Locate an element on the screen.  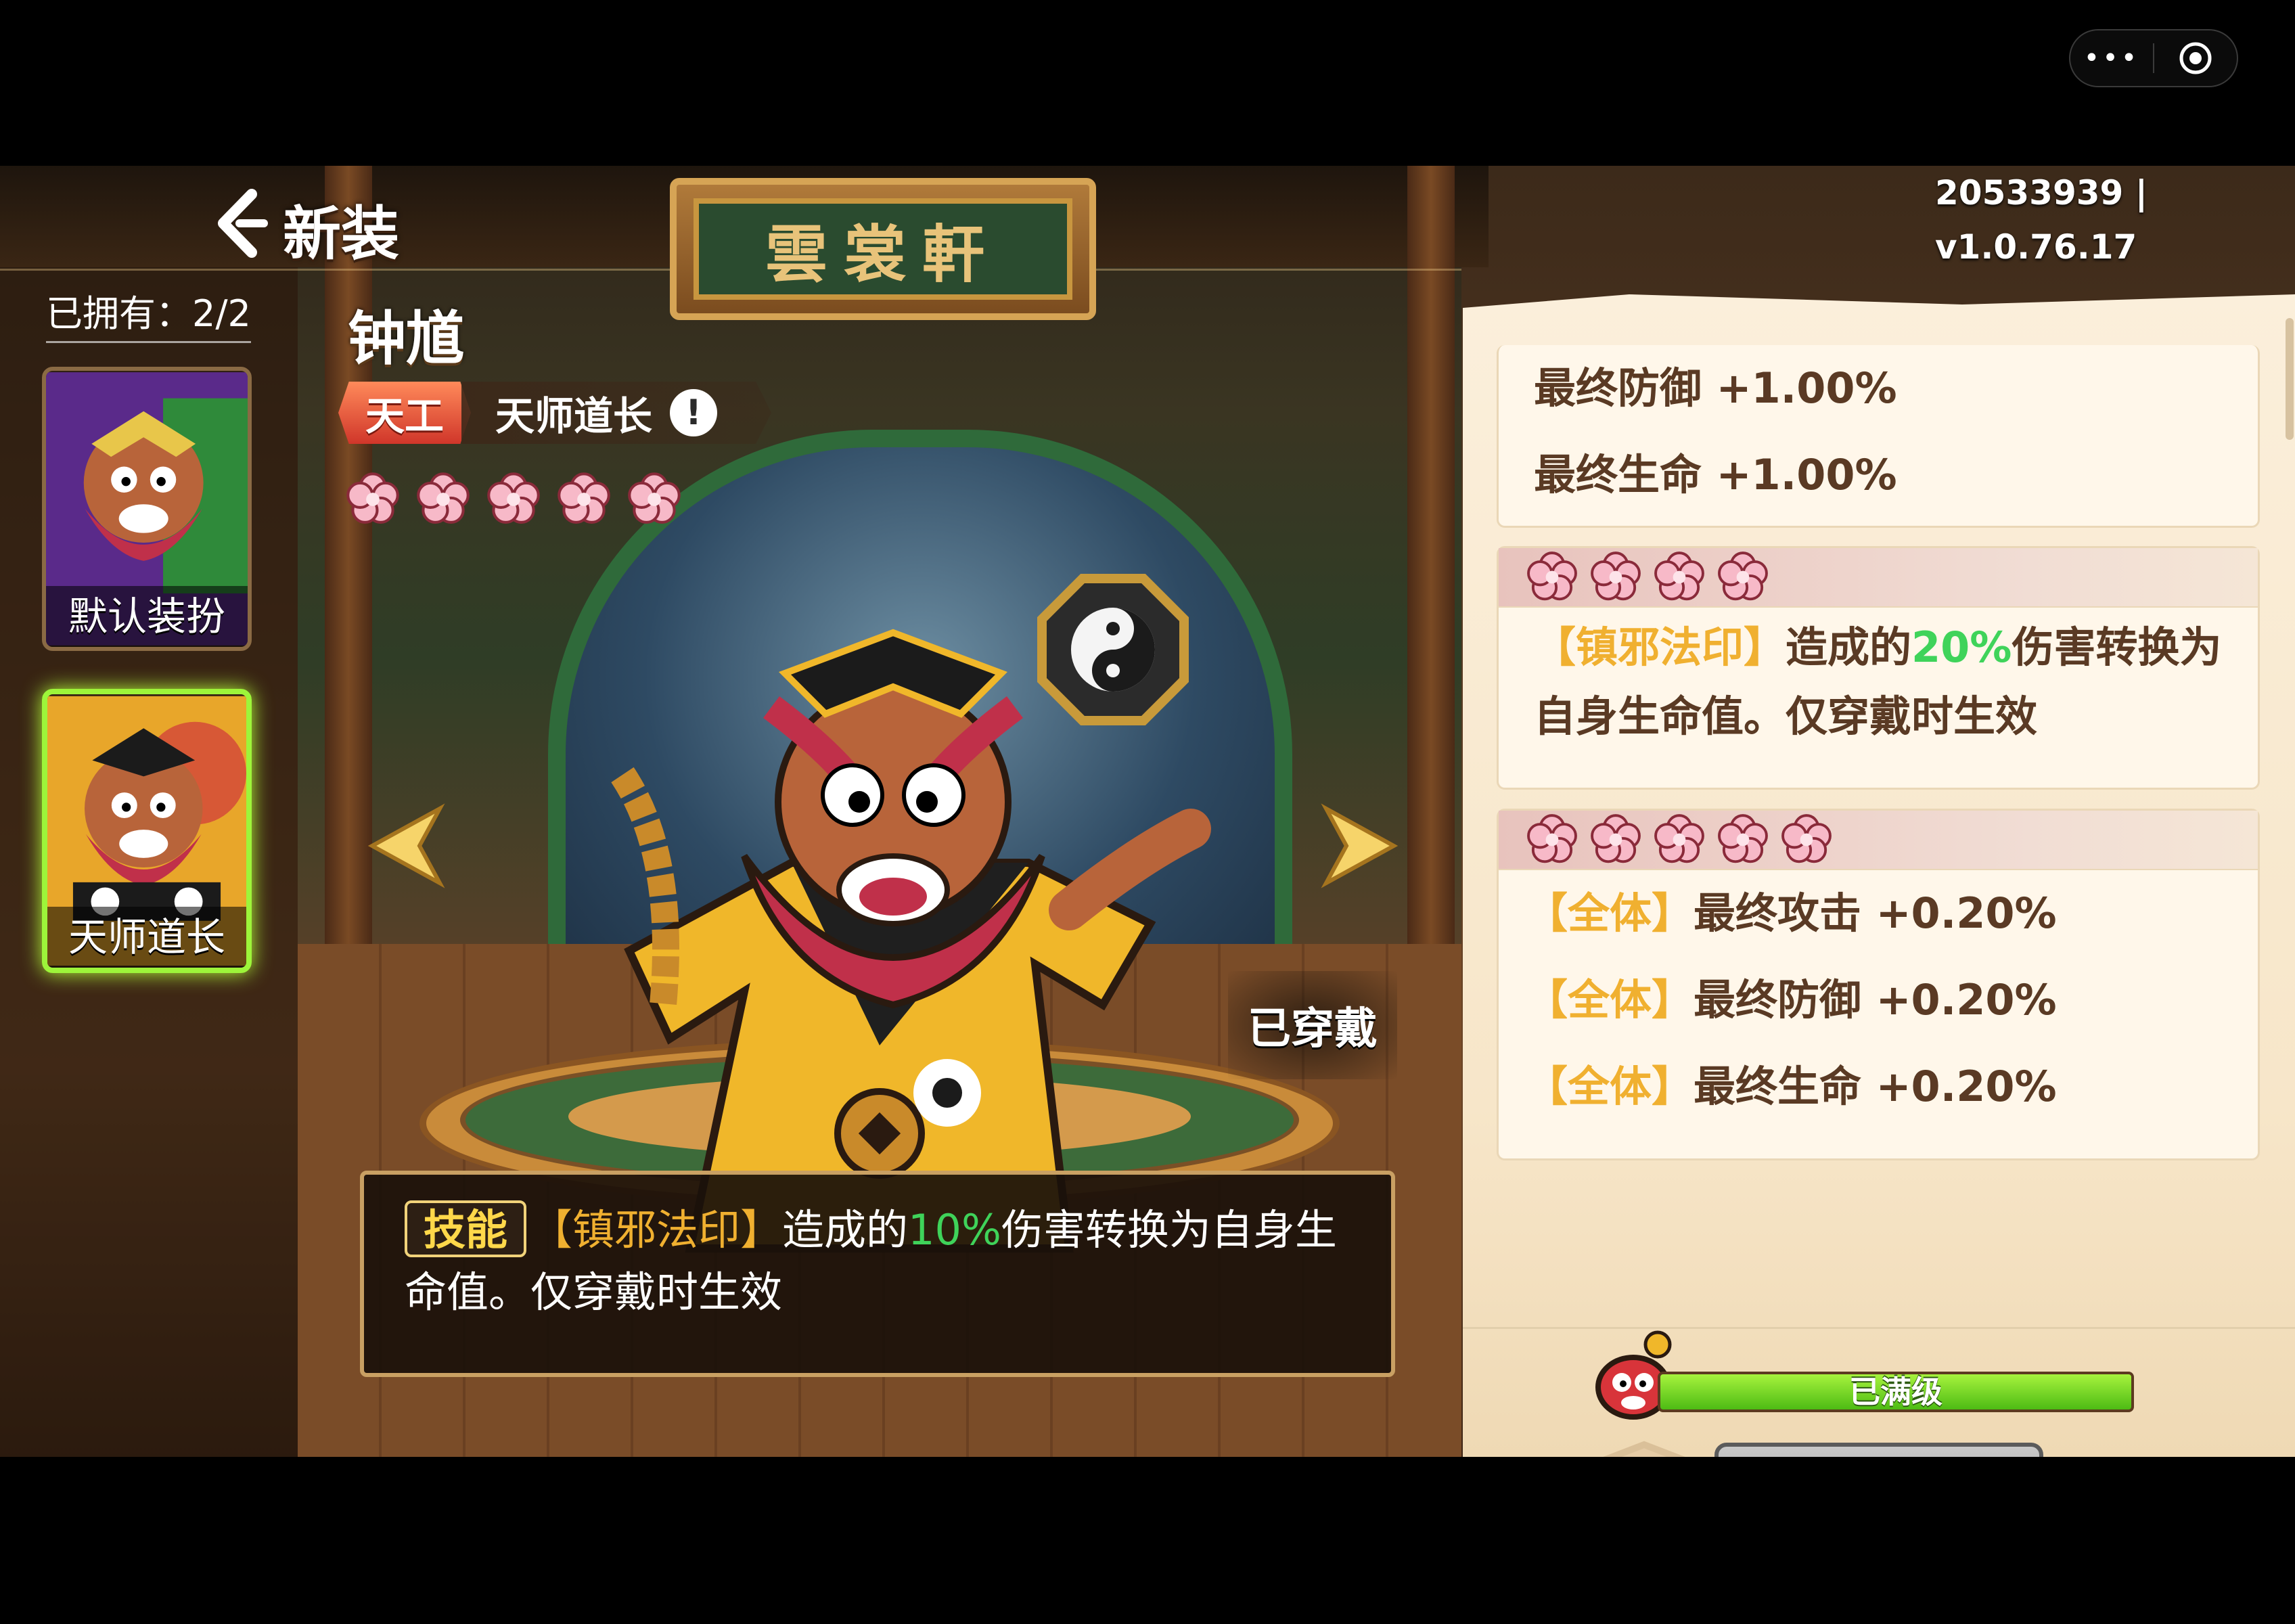
prev-skin-button is located at coordinates (400, 846).